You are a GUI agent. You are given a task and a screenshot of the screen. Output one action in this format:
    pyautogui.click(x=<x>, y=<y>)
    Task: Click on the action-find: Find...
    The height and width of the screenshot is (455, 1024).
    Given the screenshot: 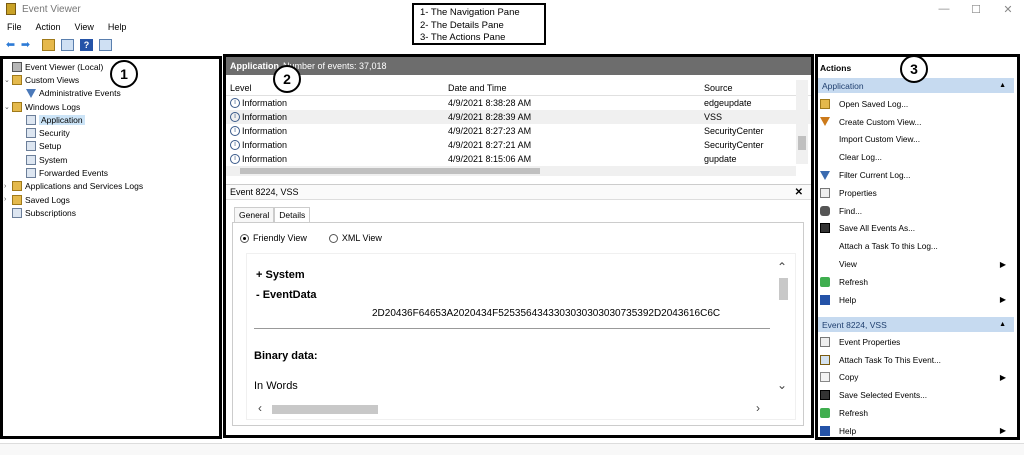 What is the action you would take?
    pyautogui.click(x=917, y=211)
    